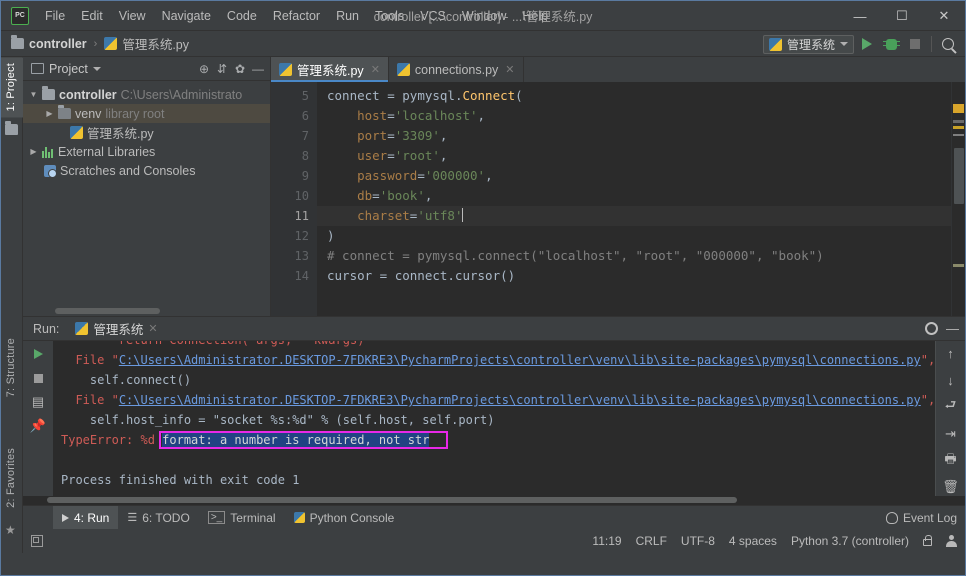 The height and width of the screenshot is (576, 966). I want to click on tool-button-run: 4: Run, so click(86, 517).